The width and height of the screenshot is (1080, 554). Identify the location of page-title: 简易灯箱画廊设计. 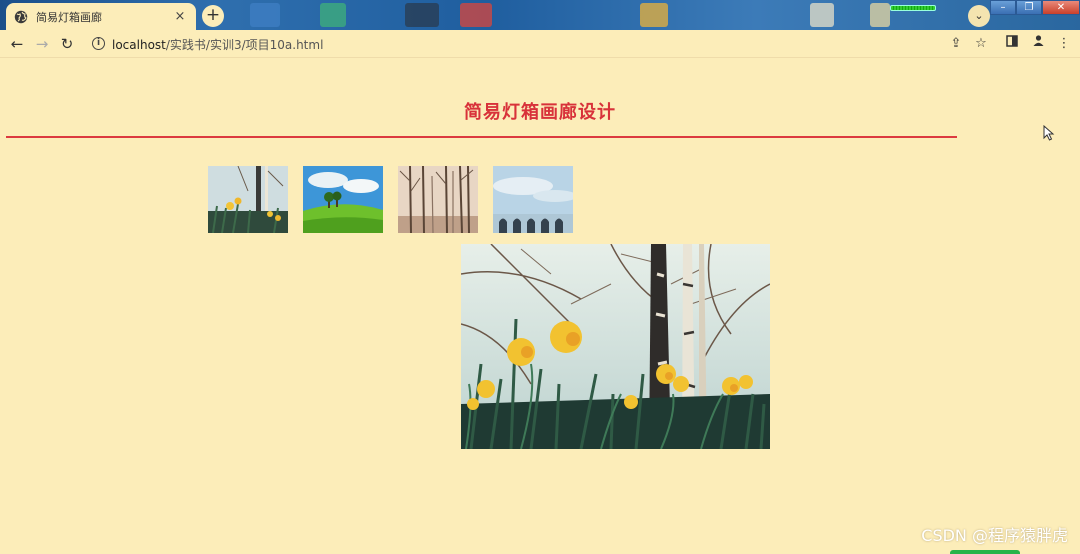
(540, 112).